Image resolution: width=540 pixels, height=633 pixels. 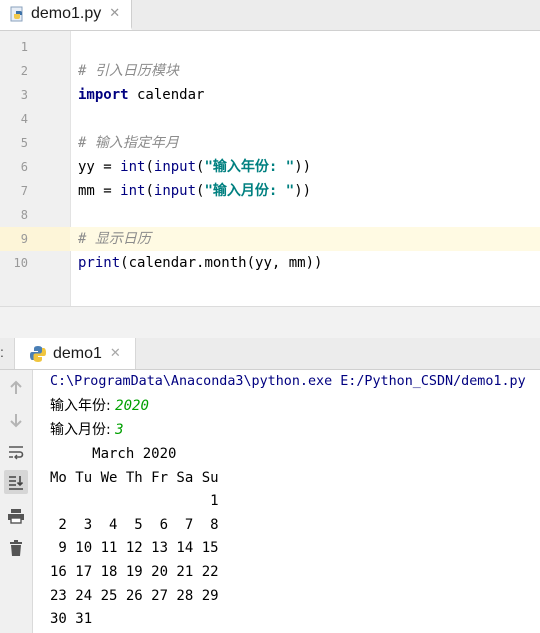 I want to click on console-year-prompt: 输入年份: 2020, so click(x=99, y=406).